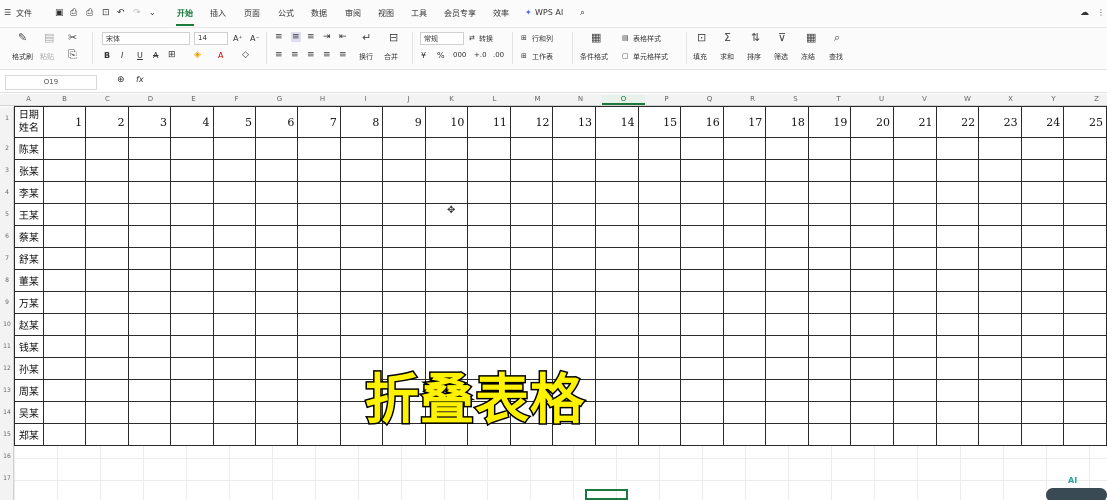  What do you see at coordinates (47, 57) in the screenshot?
I see `paste-button: 粘贴` at bounding box center [47, 57].